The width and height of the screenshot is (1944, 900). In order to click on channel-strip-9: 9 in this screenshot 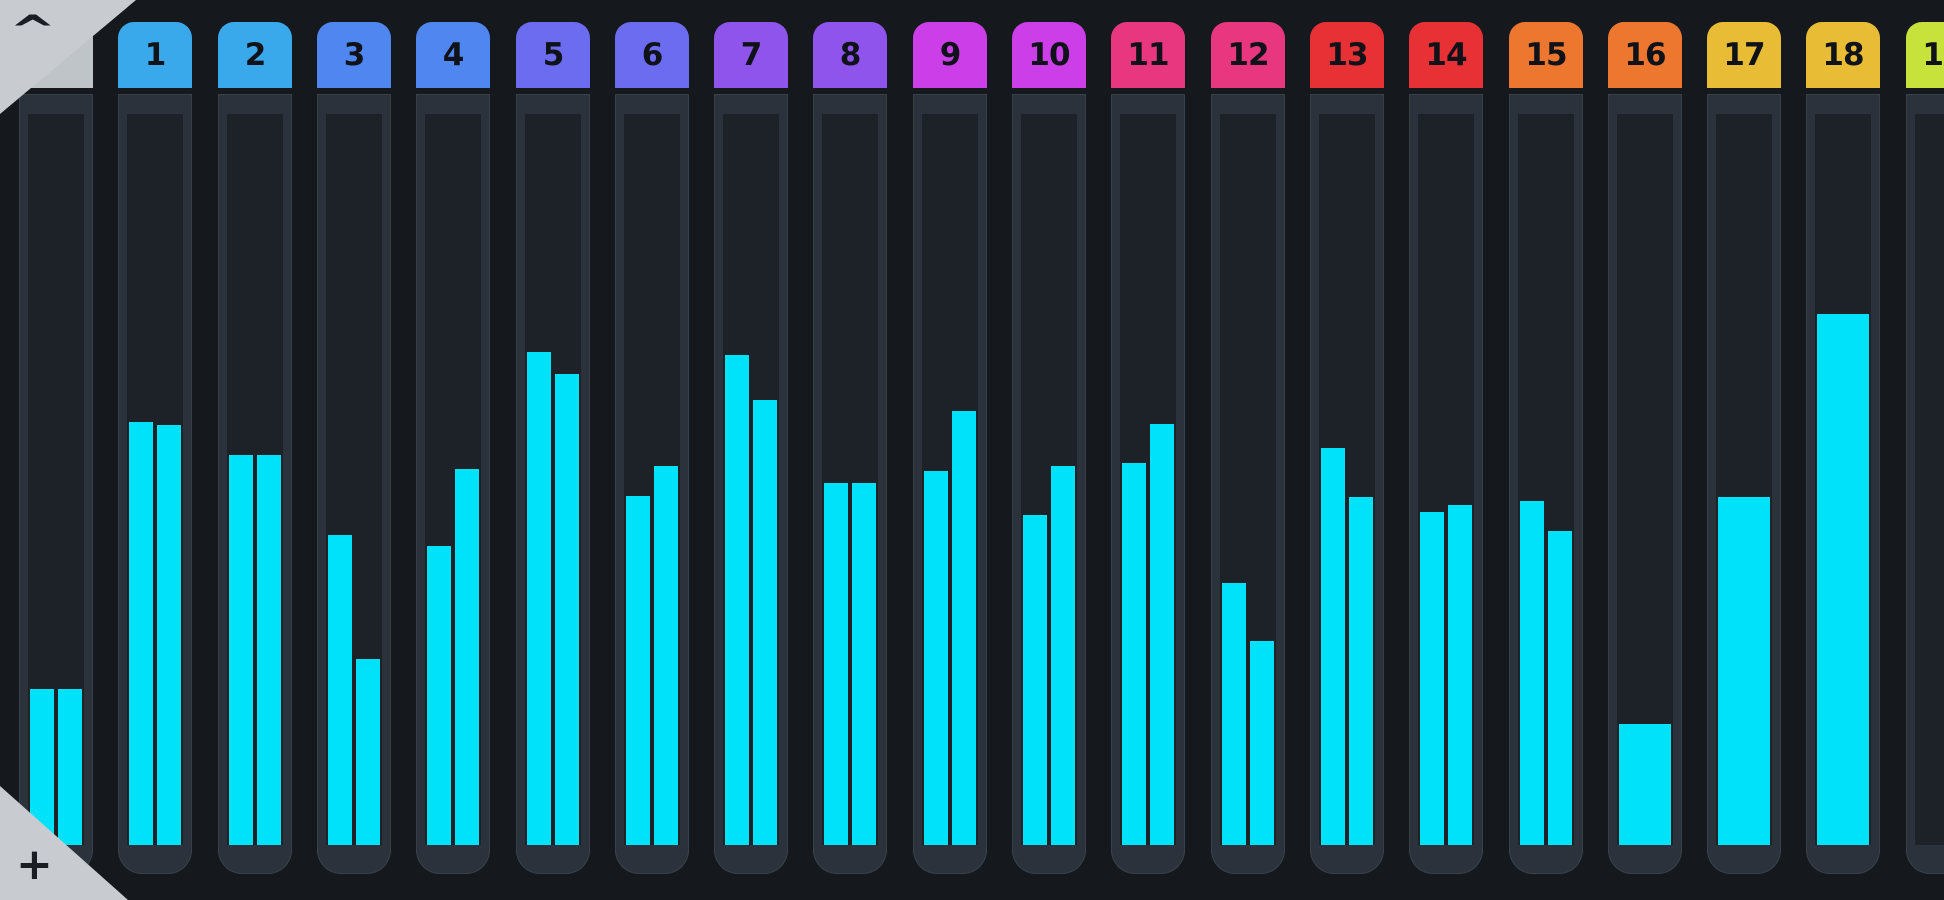, I will do `click(950, 450)`.